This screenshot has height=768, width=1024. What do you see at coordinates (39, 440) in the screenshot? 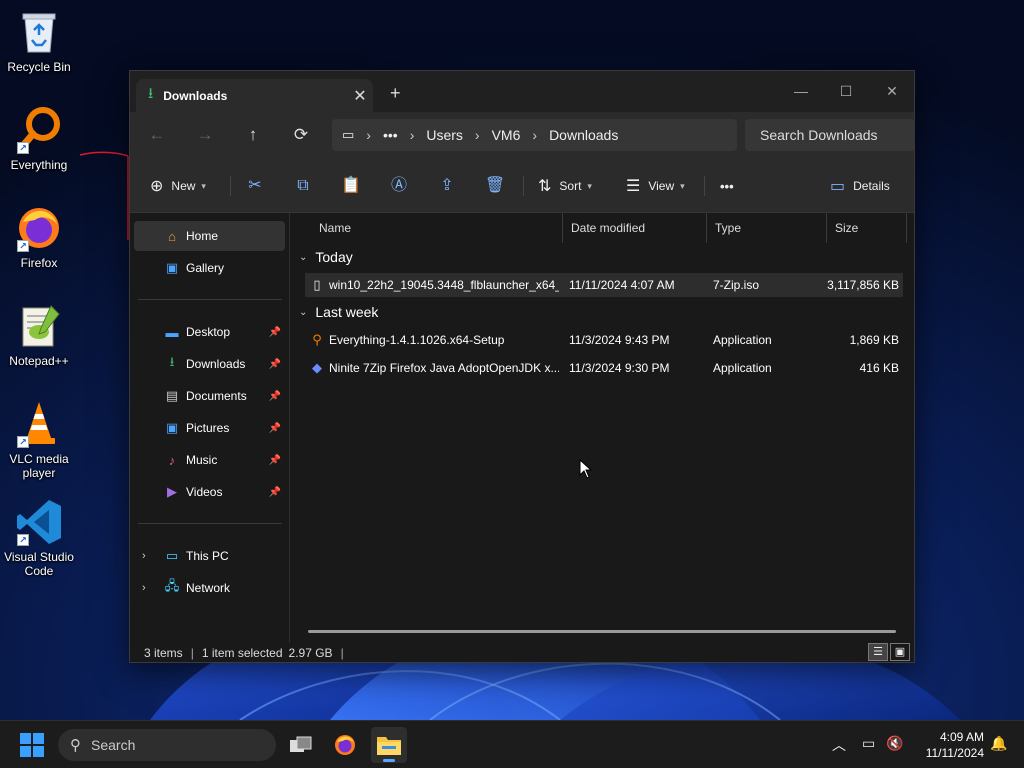
I see `desktop-icon-vlc: ↗ VLC media player` at bounding box center [39, 440].